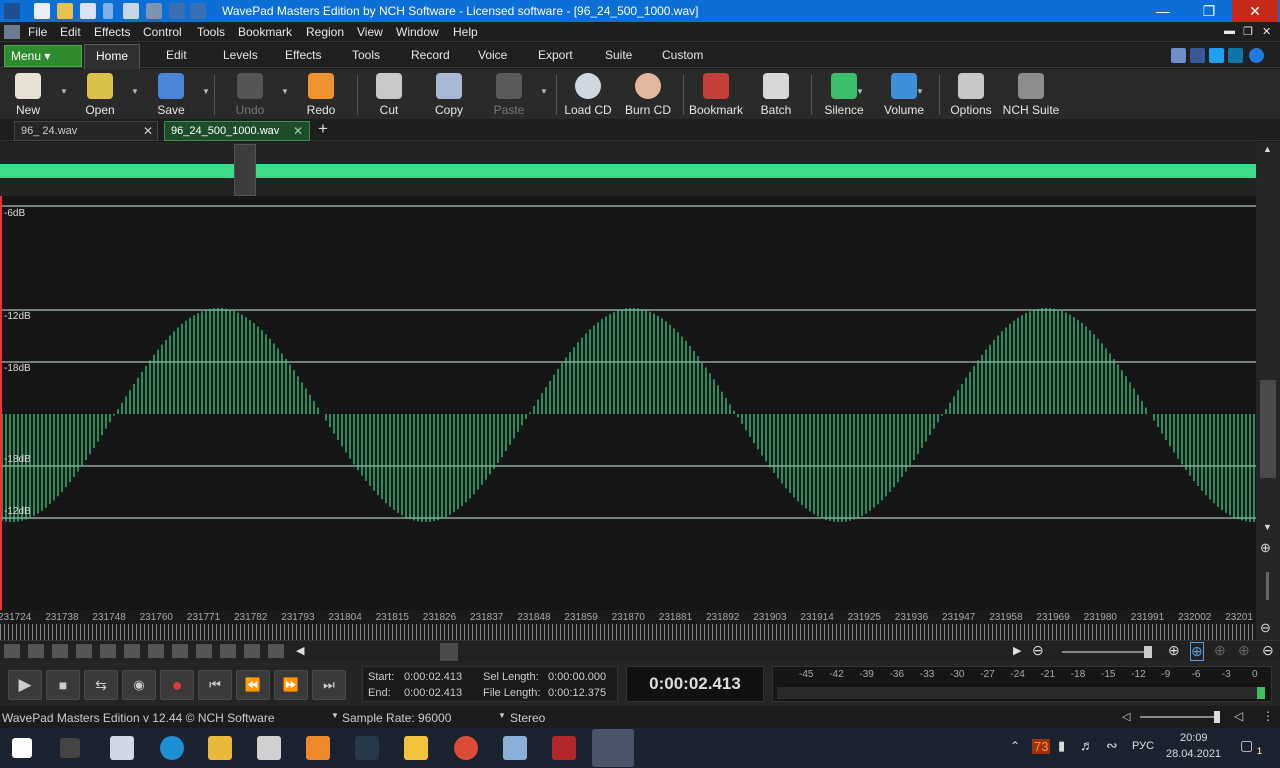 Image resolution: width=1280 pixels, height=768 pixels. Describe the element at coordinates (101, 685) in the screenshot. I see `loop-button: ⇆` at that location.